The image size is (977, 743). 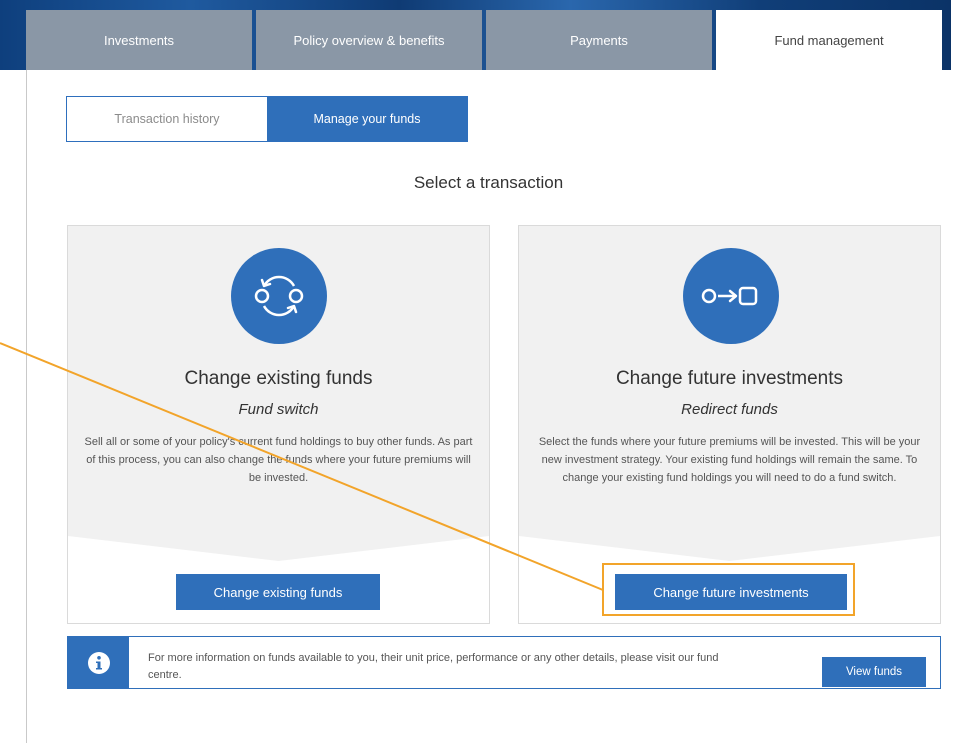 I want to click on card-subtitle: Redirect funds, so click(x=729, y=409).